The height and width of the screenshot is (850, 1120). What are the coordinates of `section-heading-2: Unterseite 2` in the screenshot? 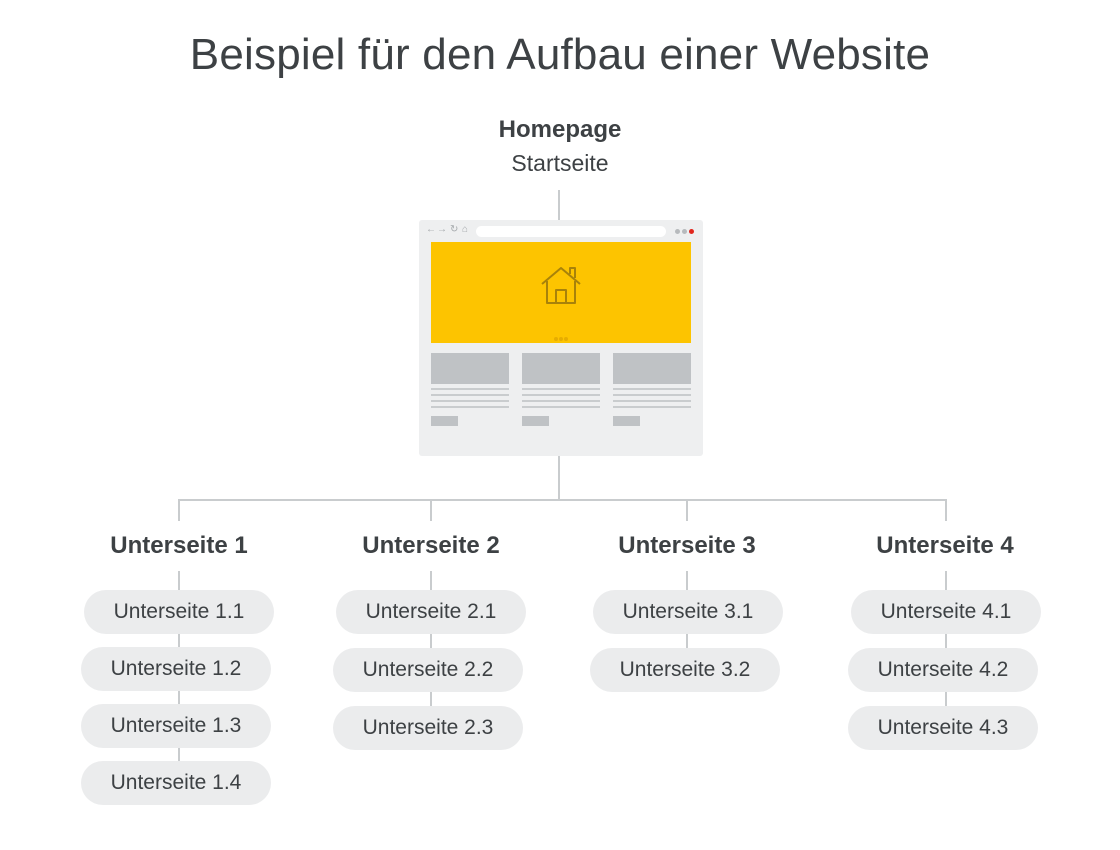 It's located at (431, 545).